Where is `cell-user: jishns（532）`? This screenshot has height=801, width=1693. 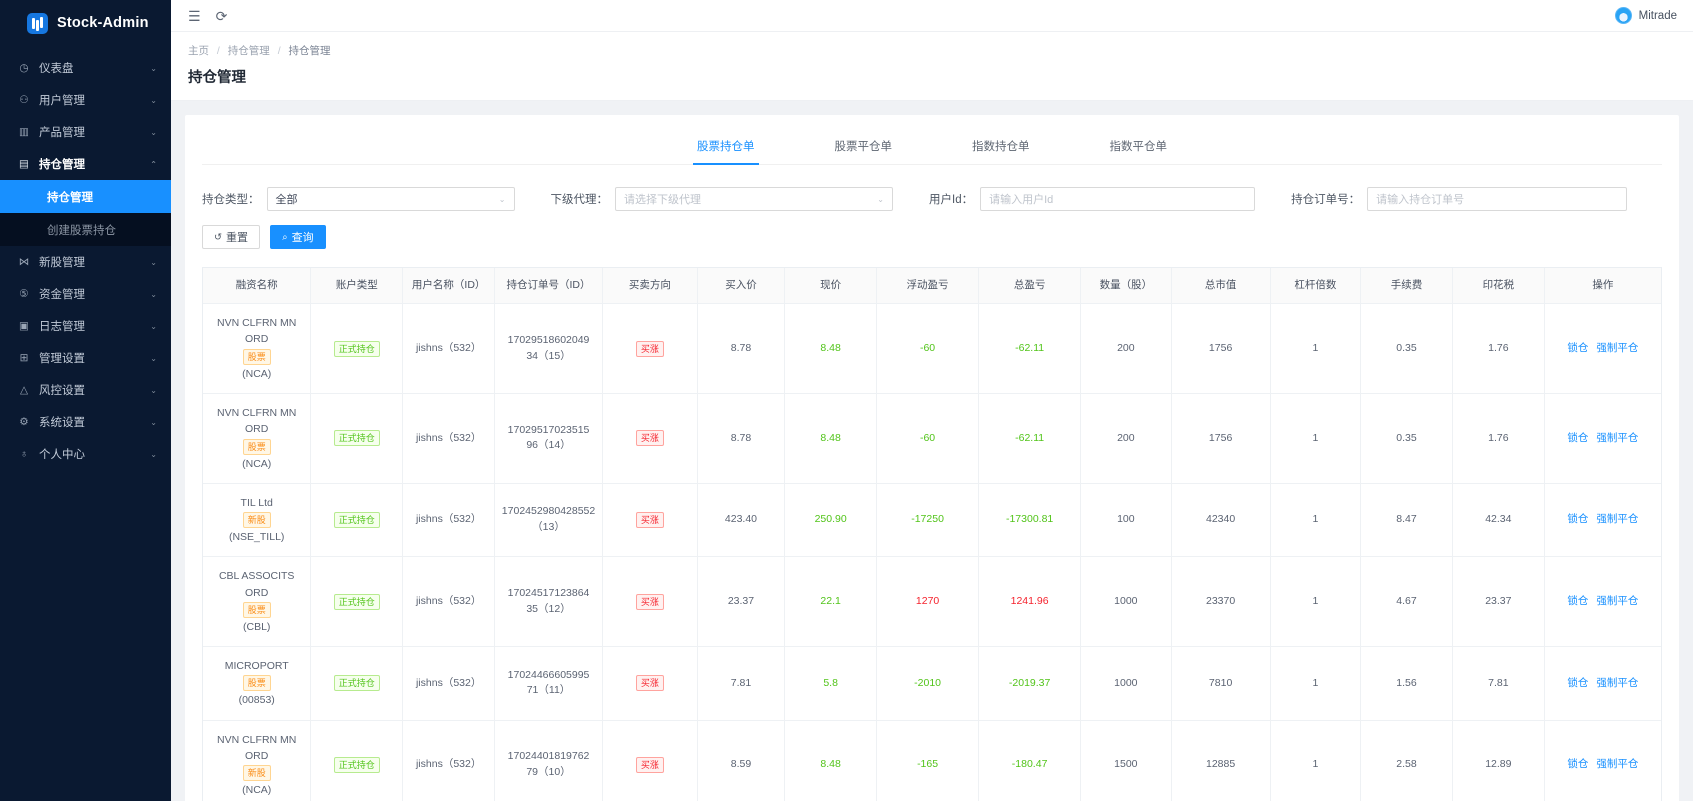 cell-user: jishns（532） is located at coordinates (449, 683).